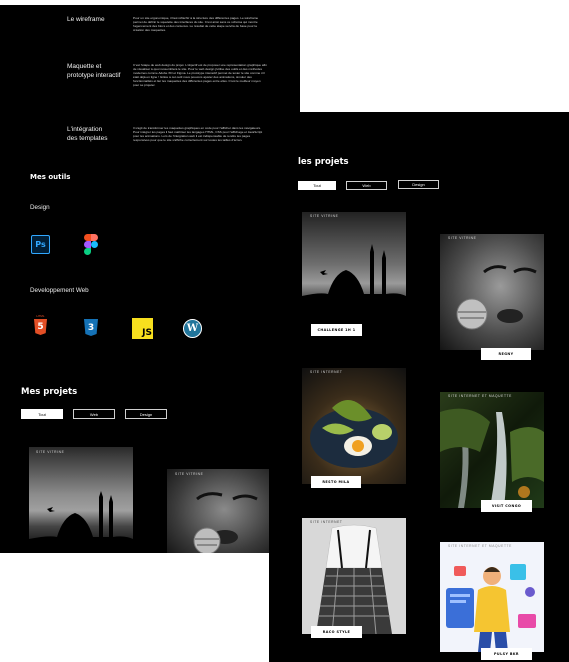 This screenshot has width=569, height=662. I want to click on step-title-line: L'intégration, so click(85, 129).